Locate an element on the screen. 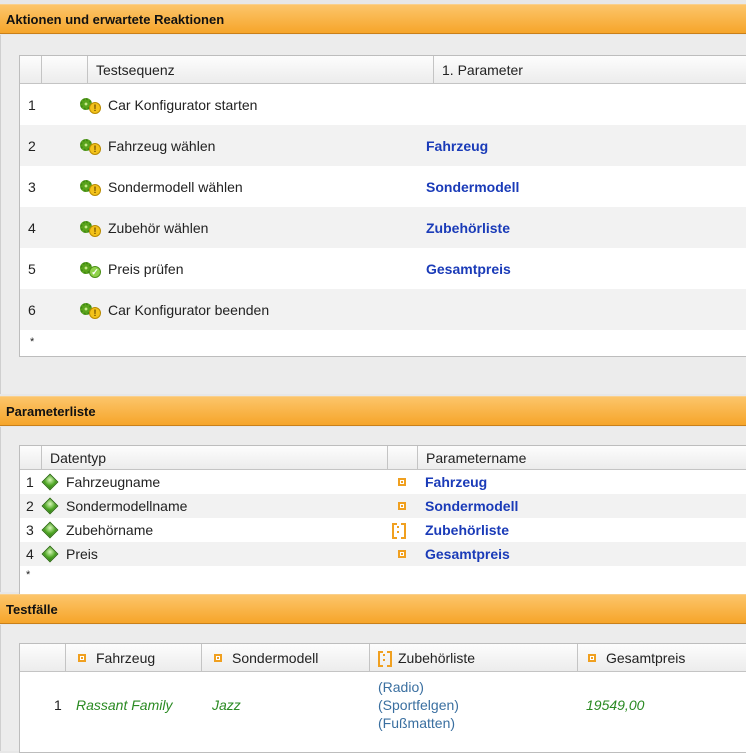  datatype-label: Sondermodellname is located at coordinates (127, 506).